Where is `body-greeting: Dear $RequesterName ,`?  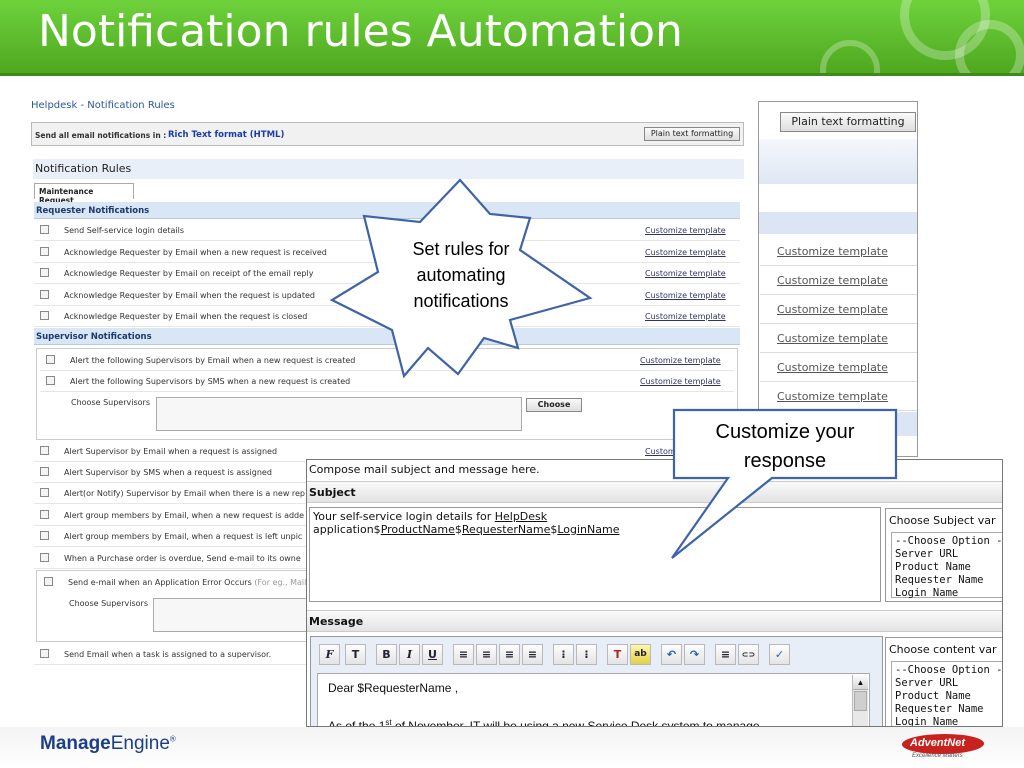 body-greeting: Dear $RequesterName , is located at coordinates (393, 688).